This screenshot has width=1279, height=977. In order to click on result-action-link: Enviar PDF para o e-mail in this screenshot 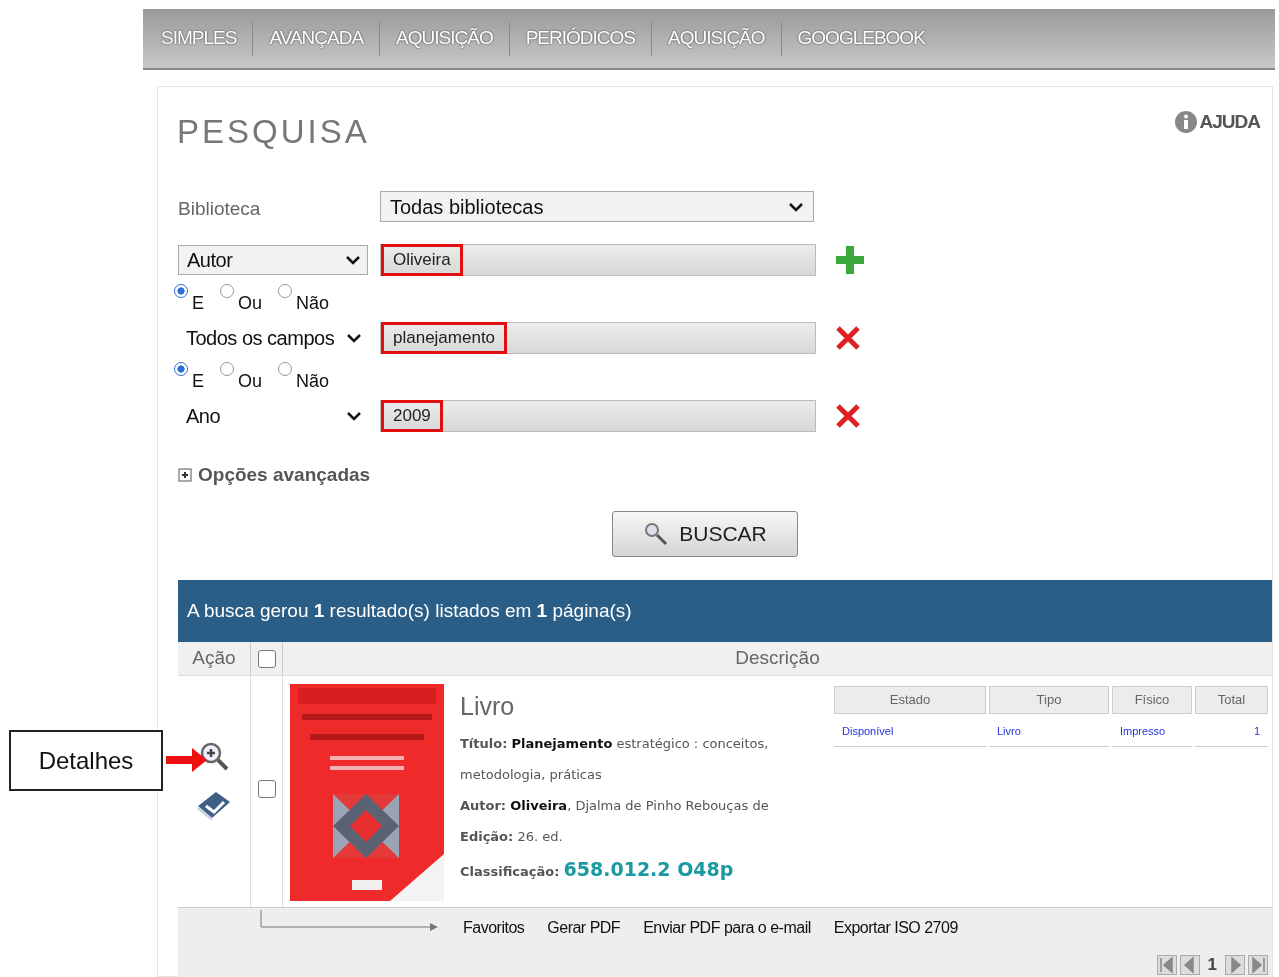, I will do `click(727, 928)`.